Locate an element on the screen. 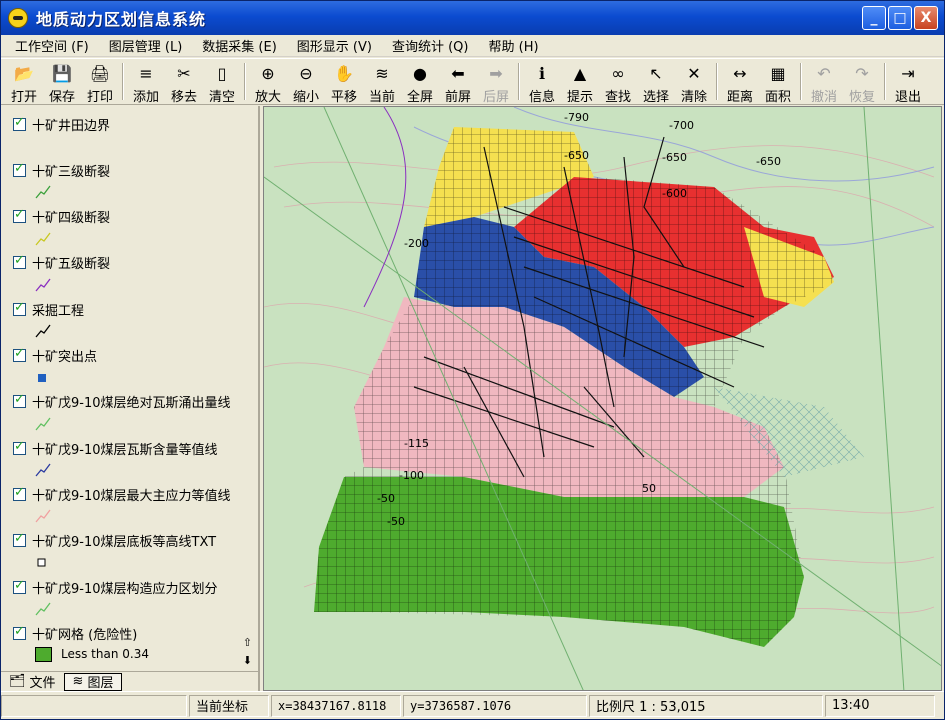 The image size is (945, 720). menu-workspace: 工作空间 (F) is located at coordinates (52, 45).